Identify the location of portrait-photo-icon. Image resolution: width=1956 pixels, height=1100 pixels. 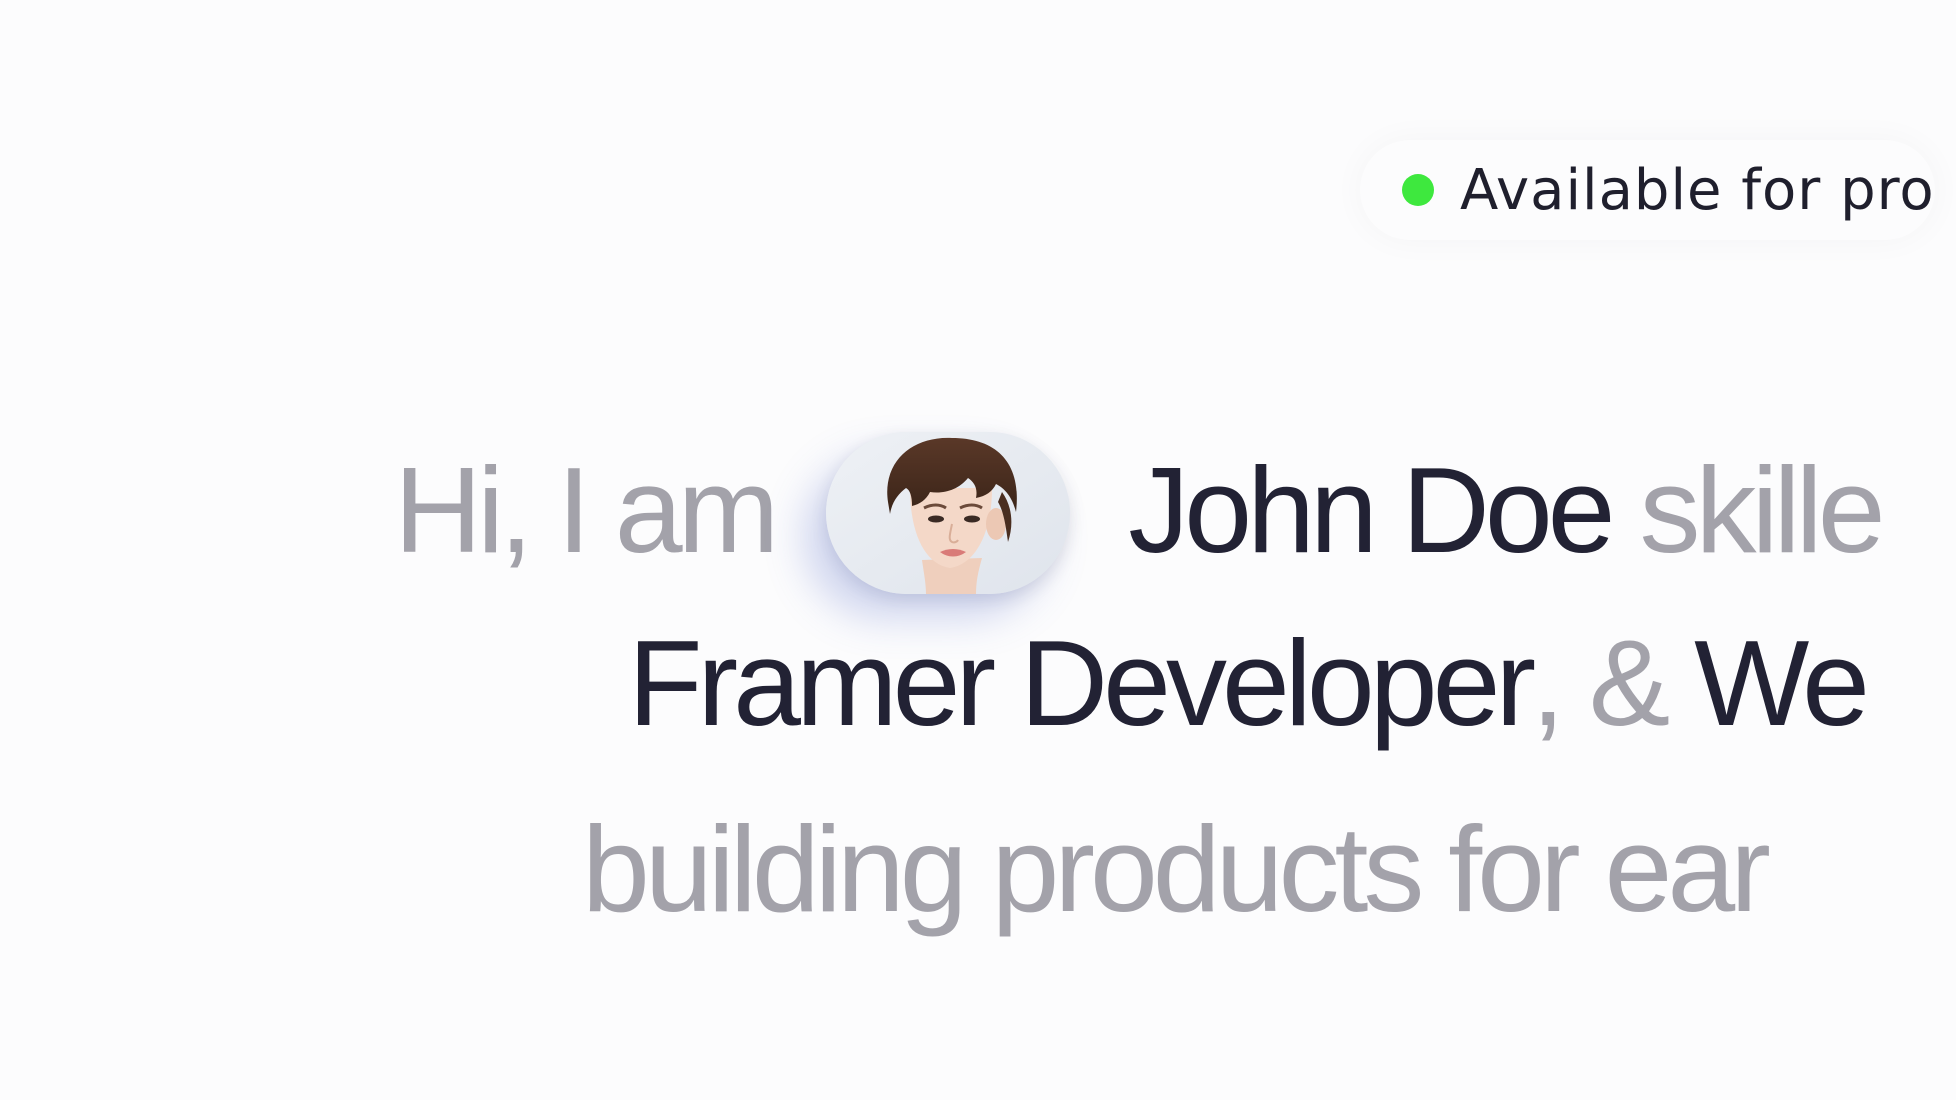
(948, 513).